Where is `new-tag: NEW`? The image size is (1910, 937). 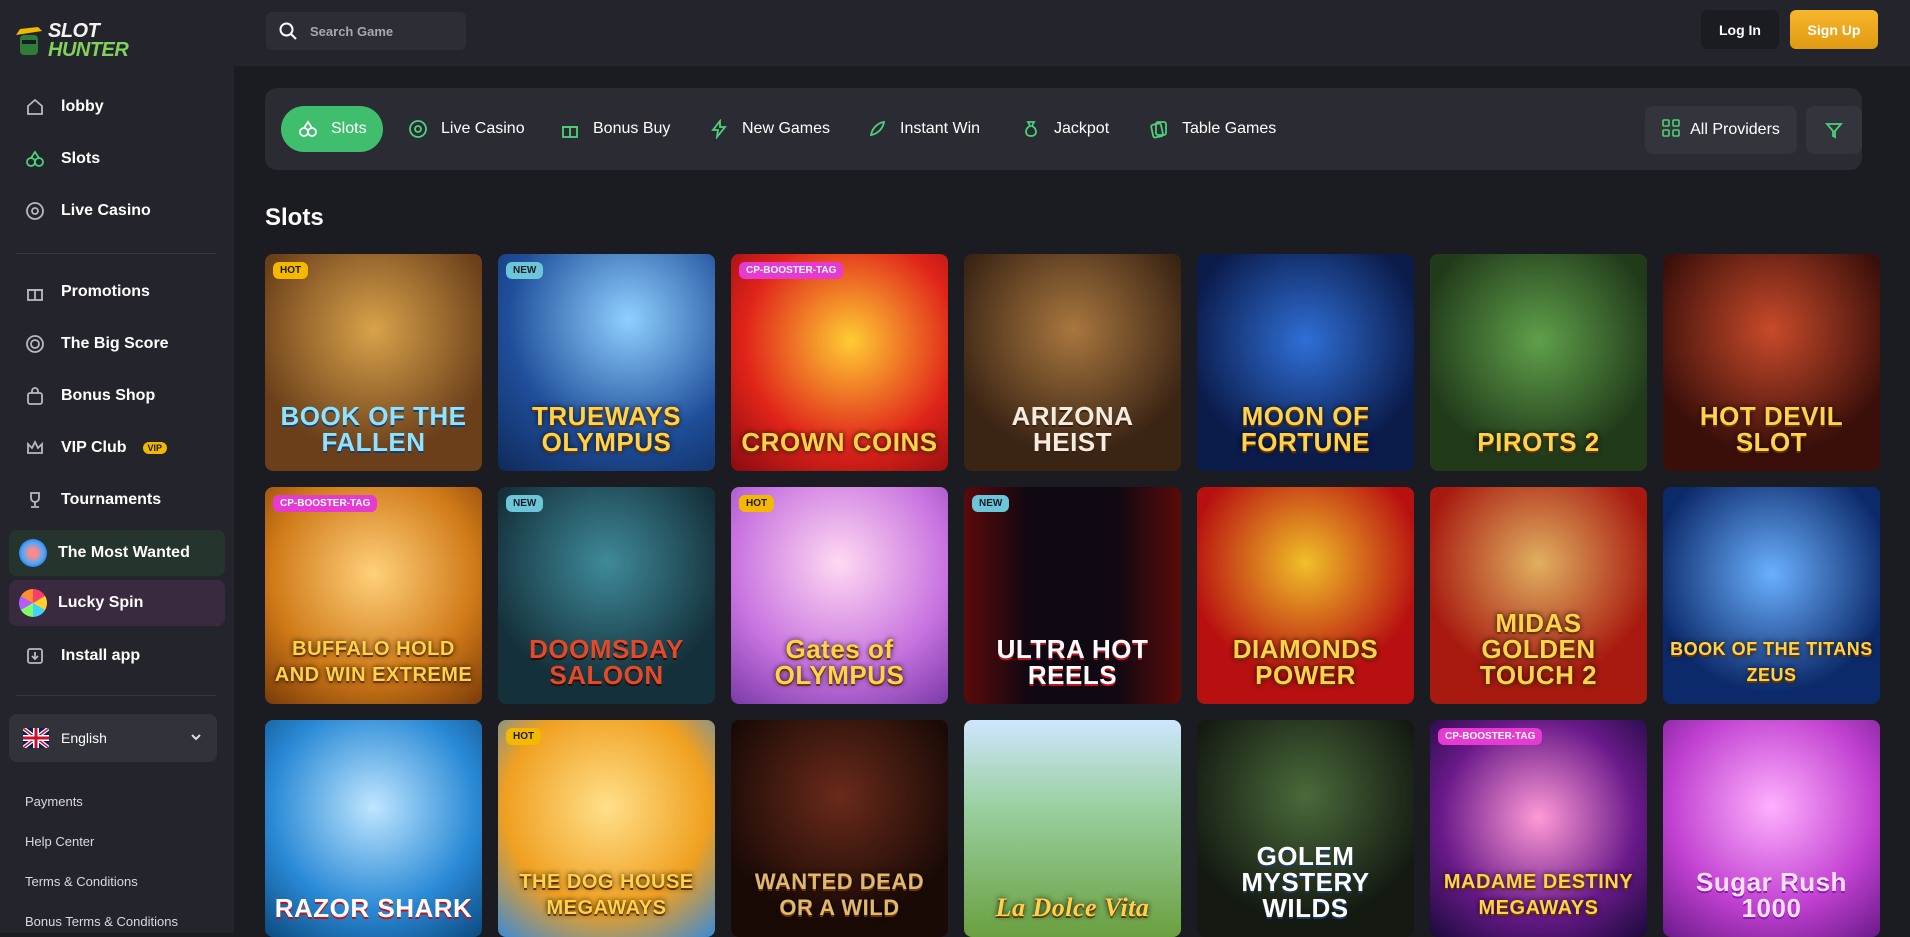 new-tag: NEW is located at coordinates (525, 270).